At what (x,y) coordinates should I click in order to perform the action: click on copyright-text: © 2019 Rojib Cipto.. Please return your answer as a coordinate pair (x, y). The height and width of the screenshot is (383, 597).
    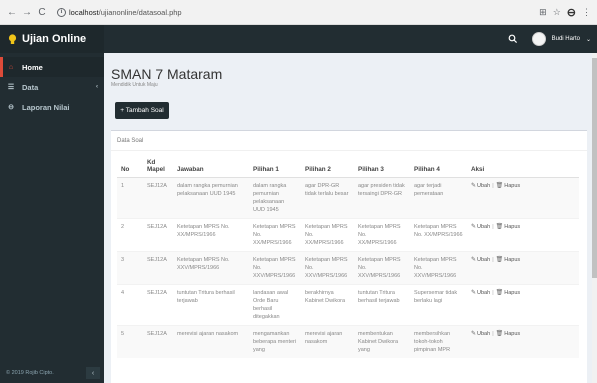
    Looking at the image, I should click on (30, 373).